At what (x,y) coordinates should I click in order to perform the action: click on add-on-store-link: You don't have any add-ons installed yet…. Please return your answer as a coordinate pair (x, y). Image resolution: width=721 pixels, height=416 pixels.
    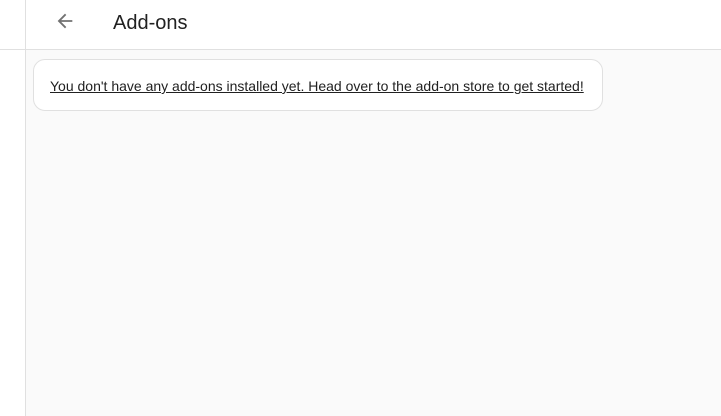
    Looking at the image, I should click on (317, 86).